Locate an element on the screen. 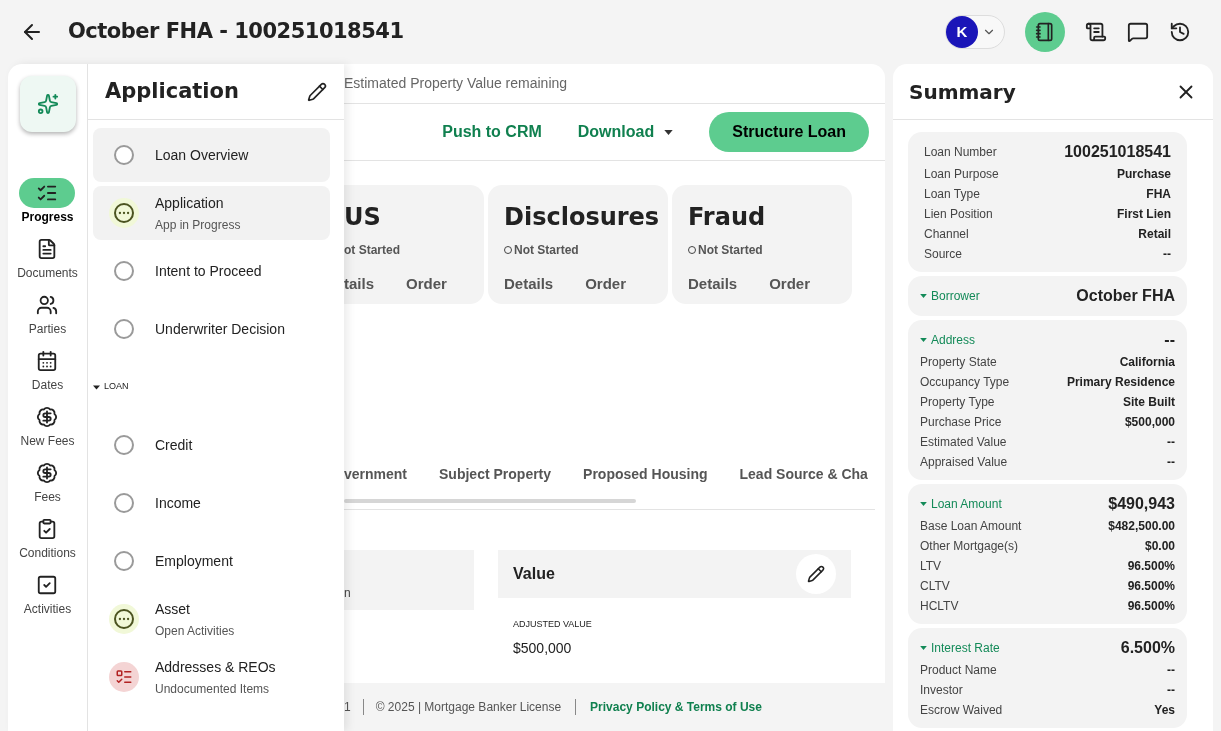 This screenshot has width=1221, height=731. summary-section-toggle: Loan Amount $490,943 is located at coordinates (1047, 504).